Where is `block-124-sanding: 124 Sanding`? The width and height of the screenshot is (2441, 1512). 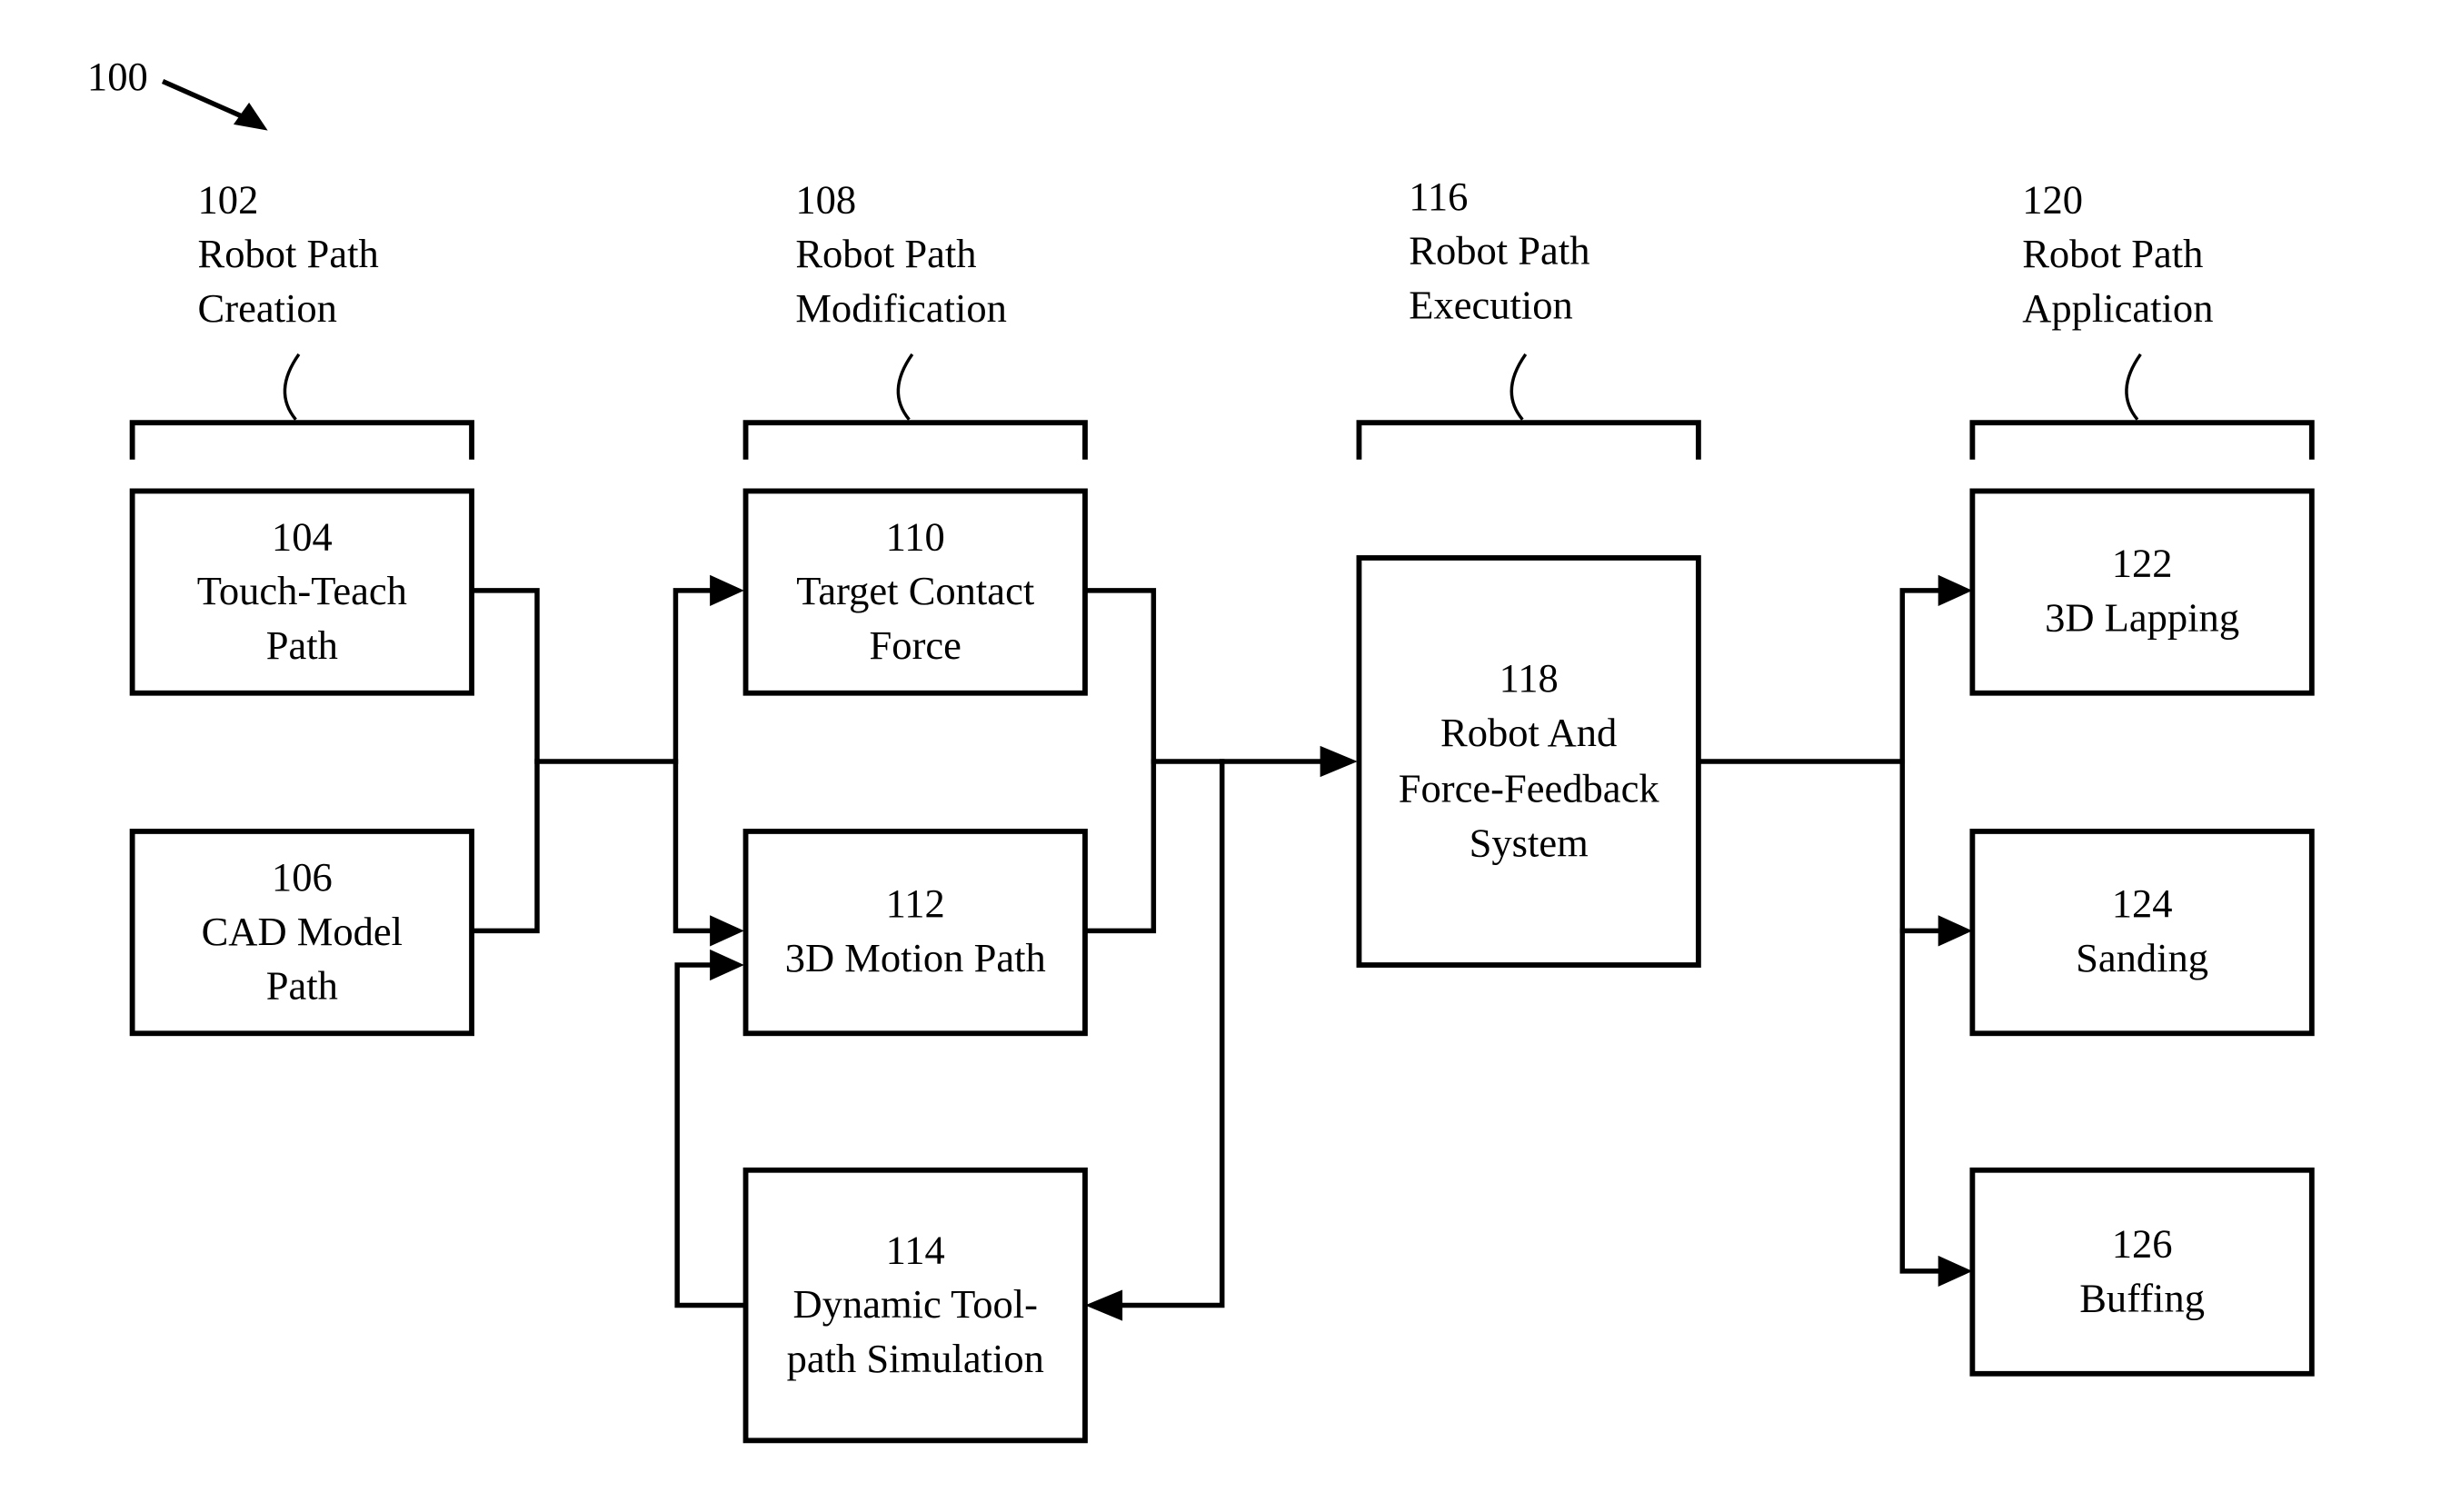
block-124-sanding: 124 Sanding is located at coordinates (2142, 933).